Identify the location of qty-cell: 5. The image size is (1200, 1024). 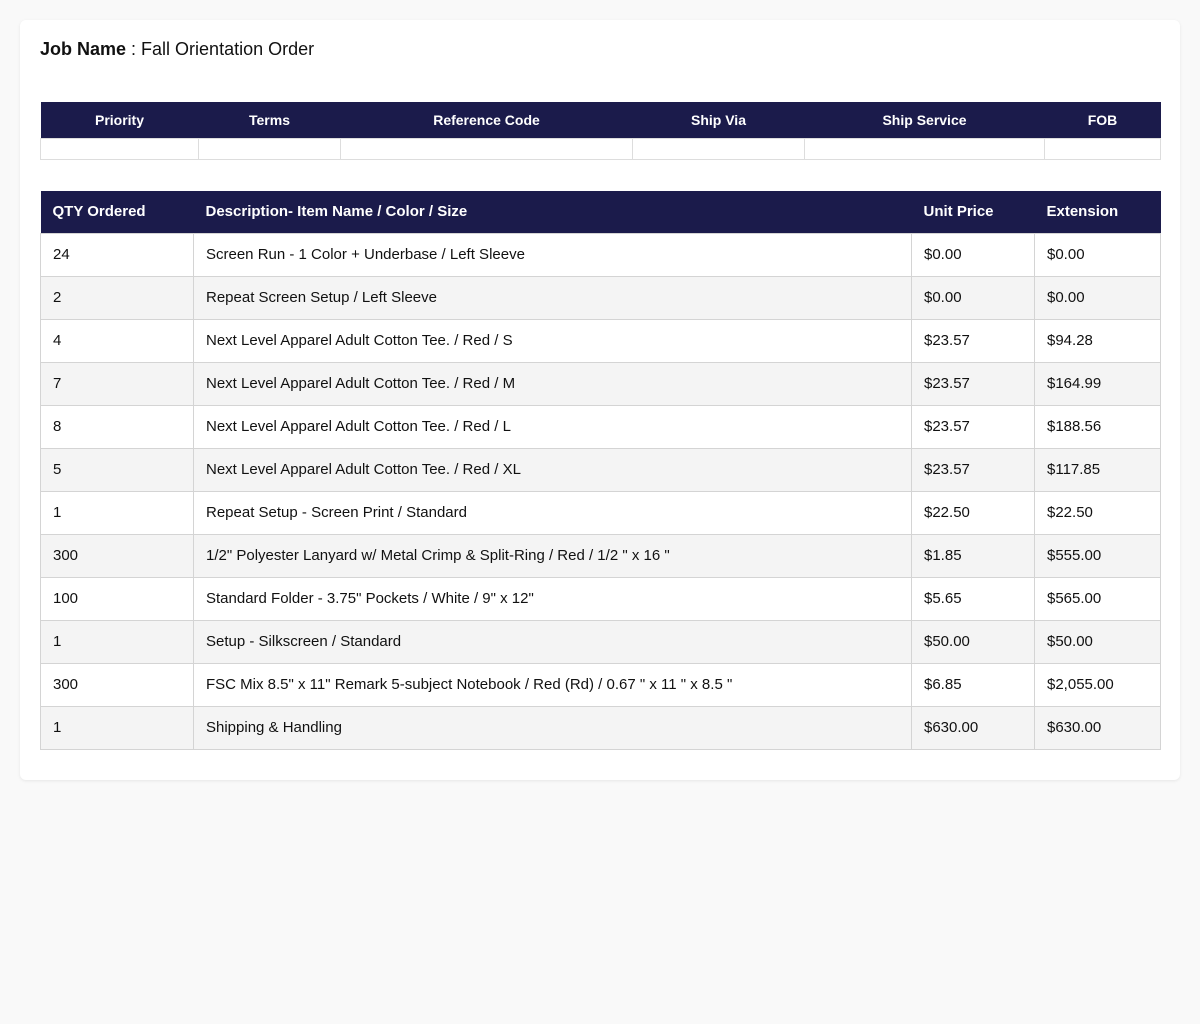
(117, 469).